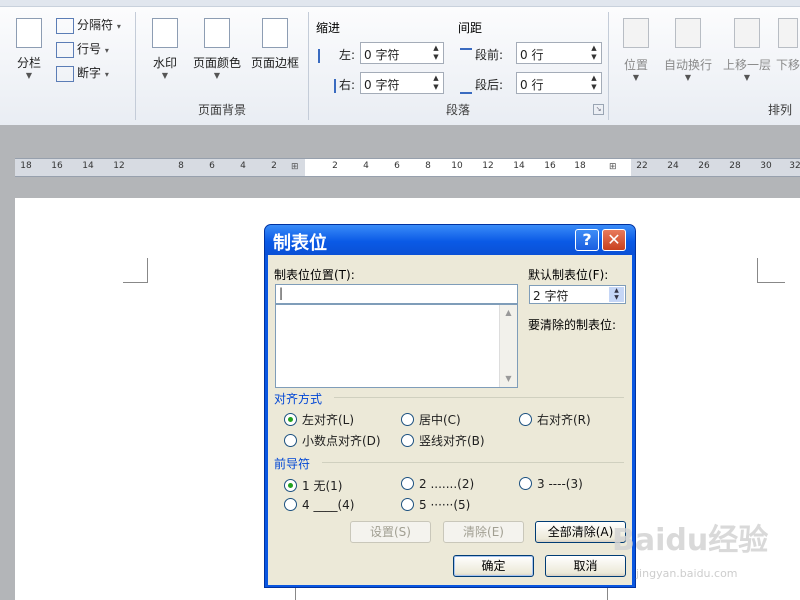  I want to click on scroll-down-icon: ▼, so click(508, 379).